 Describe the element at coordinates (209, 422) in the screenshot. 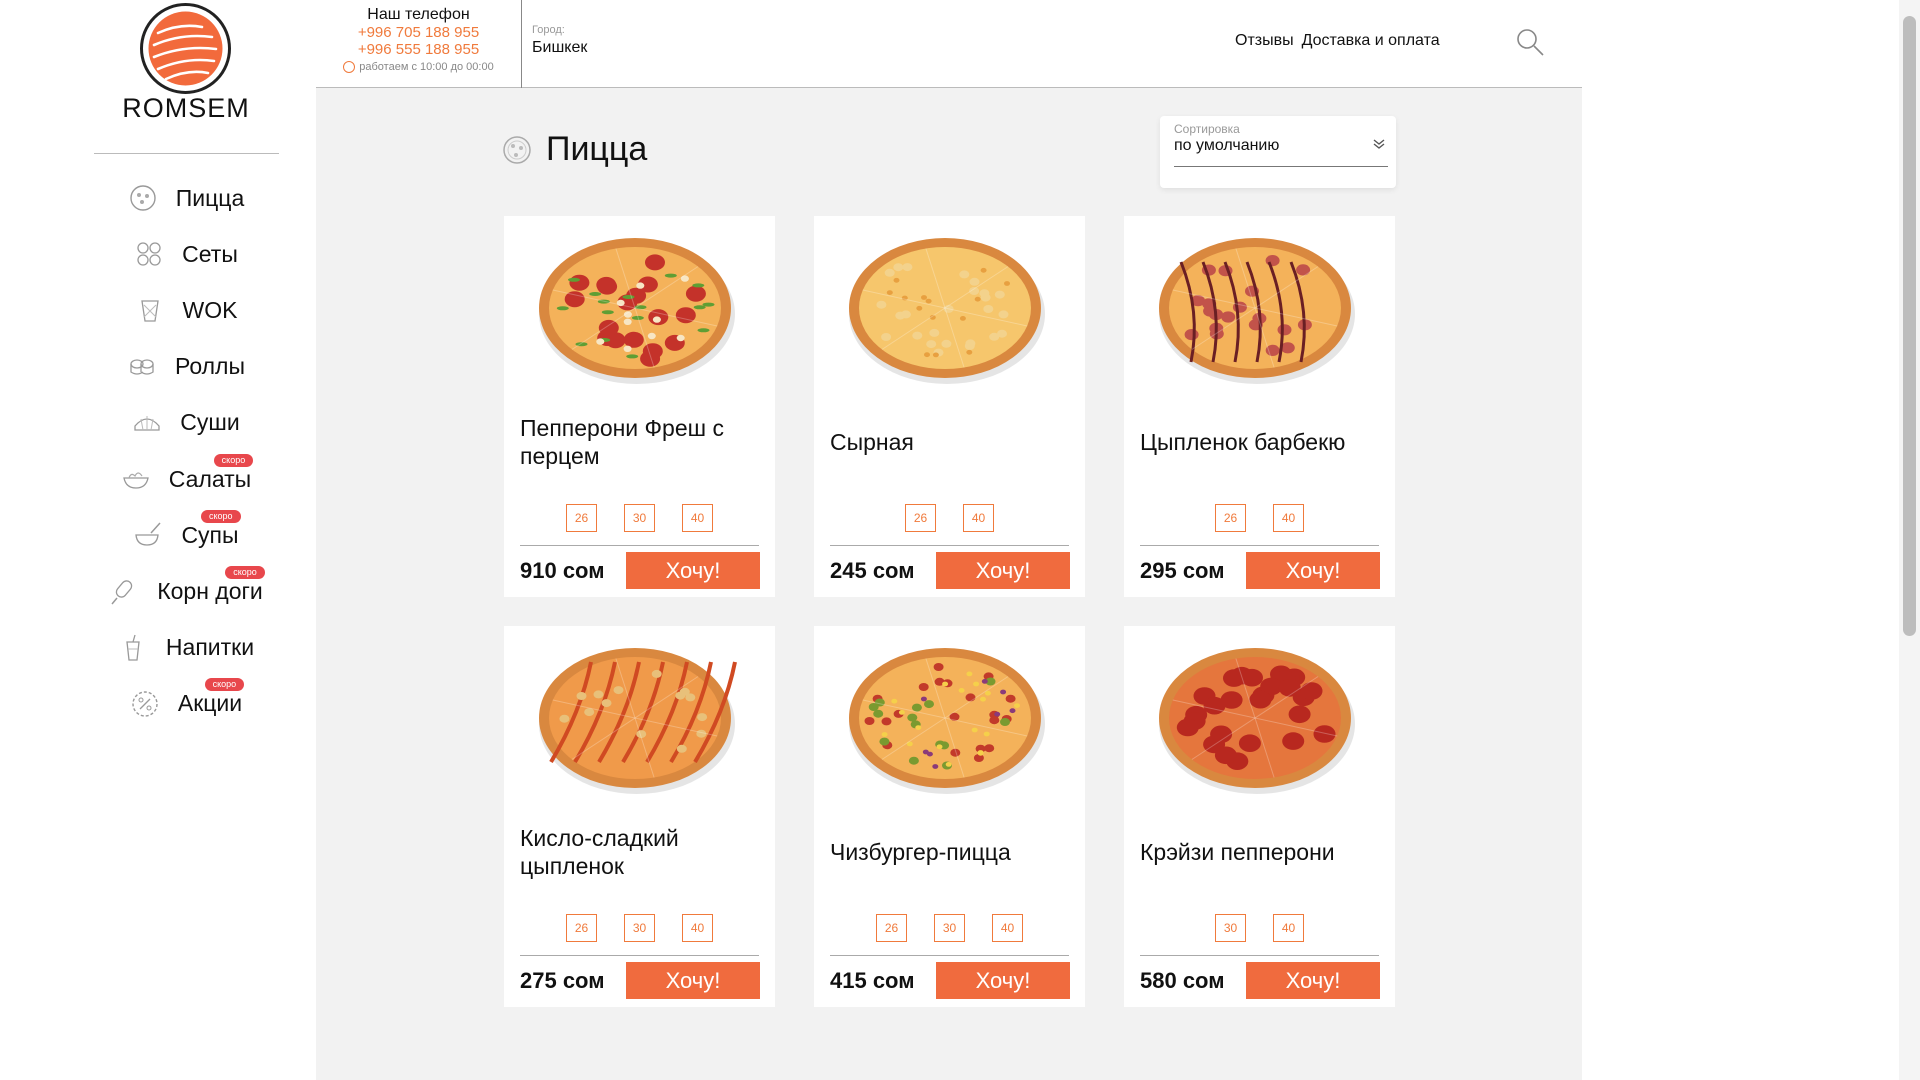

I see `sidebar-item-label: Суши` at that location.